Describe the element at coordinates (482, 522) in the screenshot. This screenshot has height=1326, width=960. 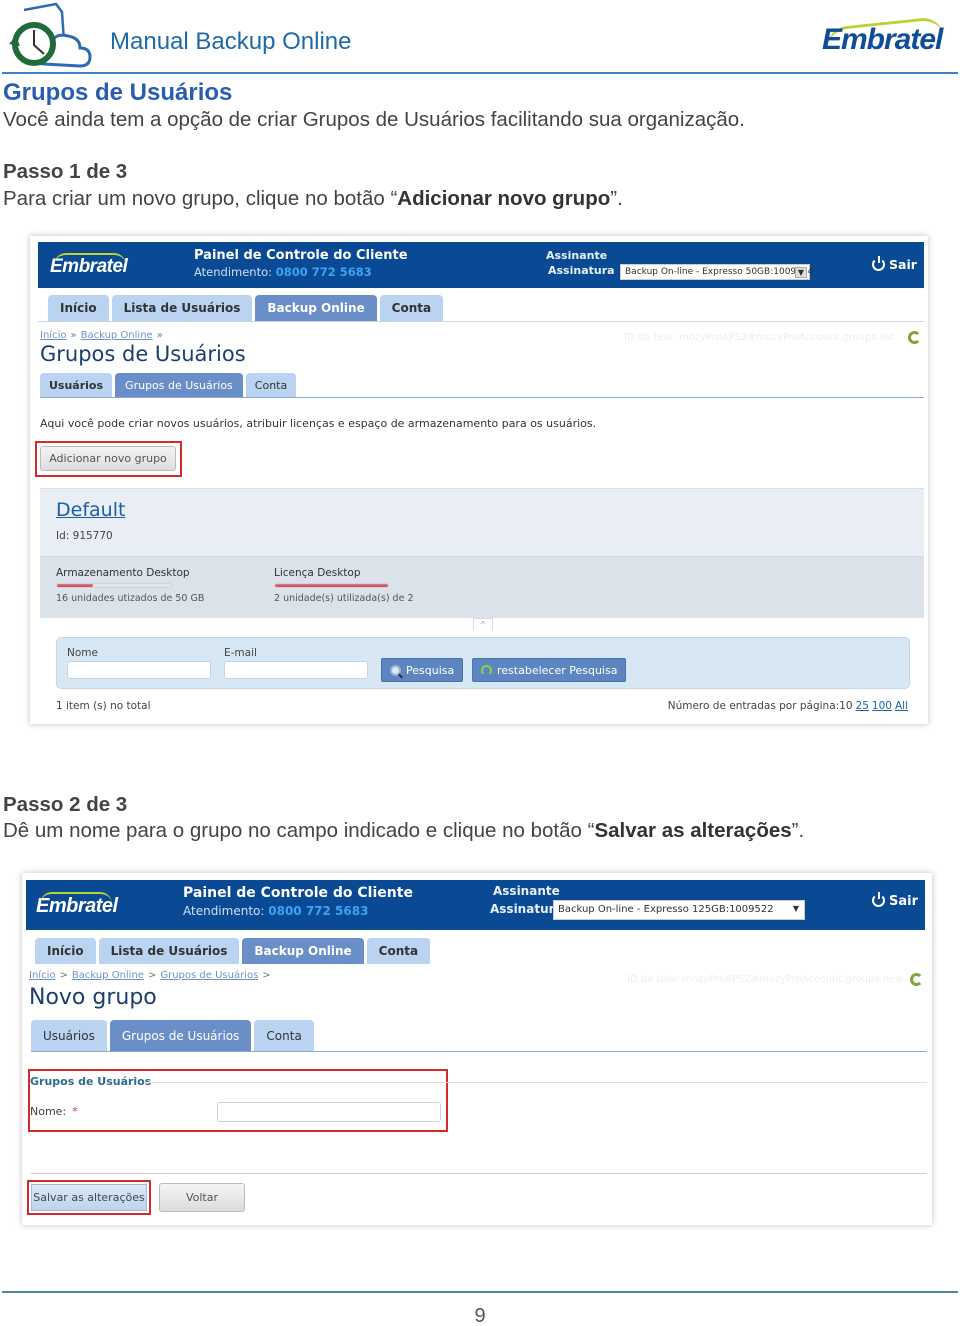
I see `group-card: Default Id: 915770` at that location.